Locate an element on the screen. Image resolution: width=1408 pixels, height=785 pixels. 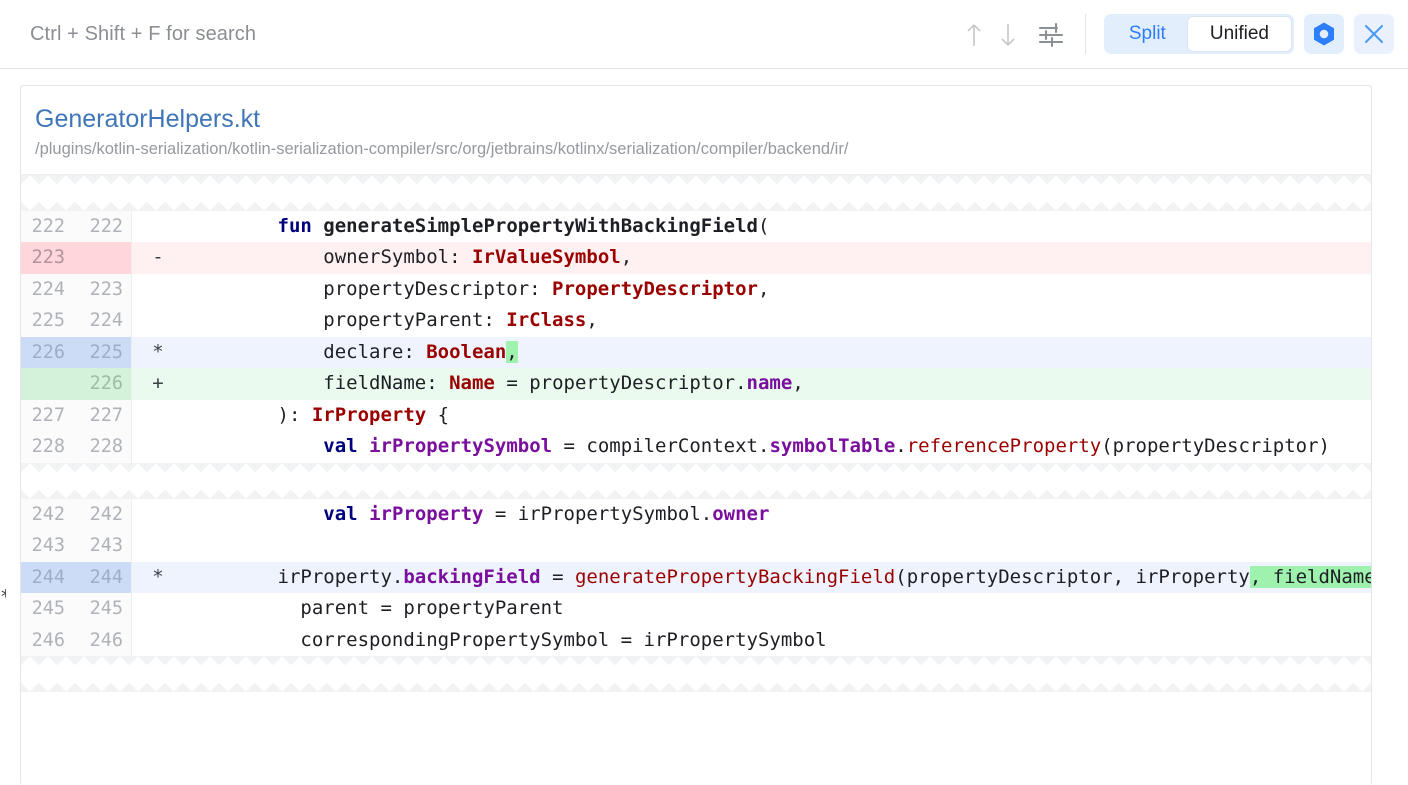
code-token: irProperty. is located at coordinates (295, 576).